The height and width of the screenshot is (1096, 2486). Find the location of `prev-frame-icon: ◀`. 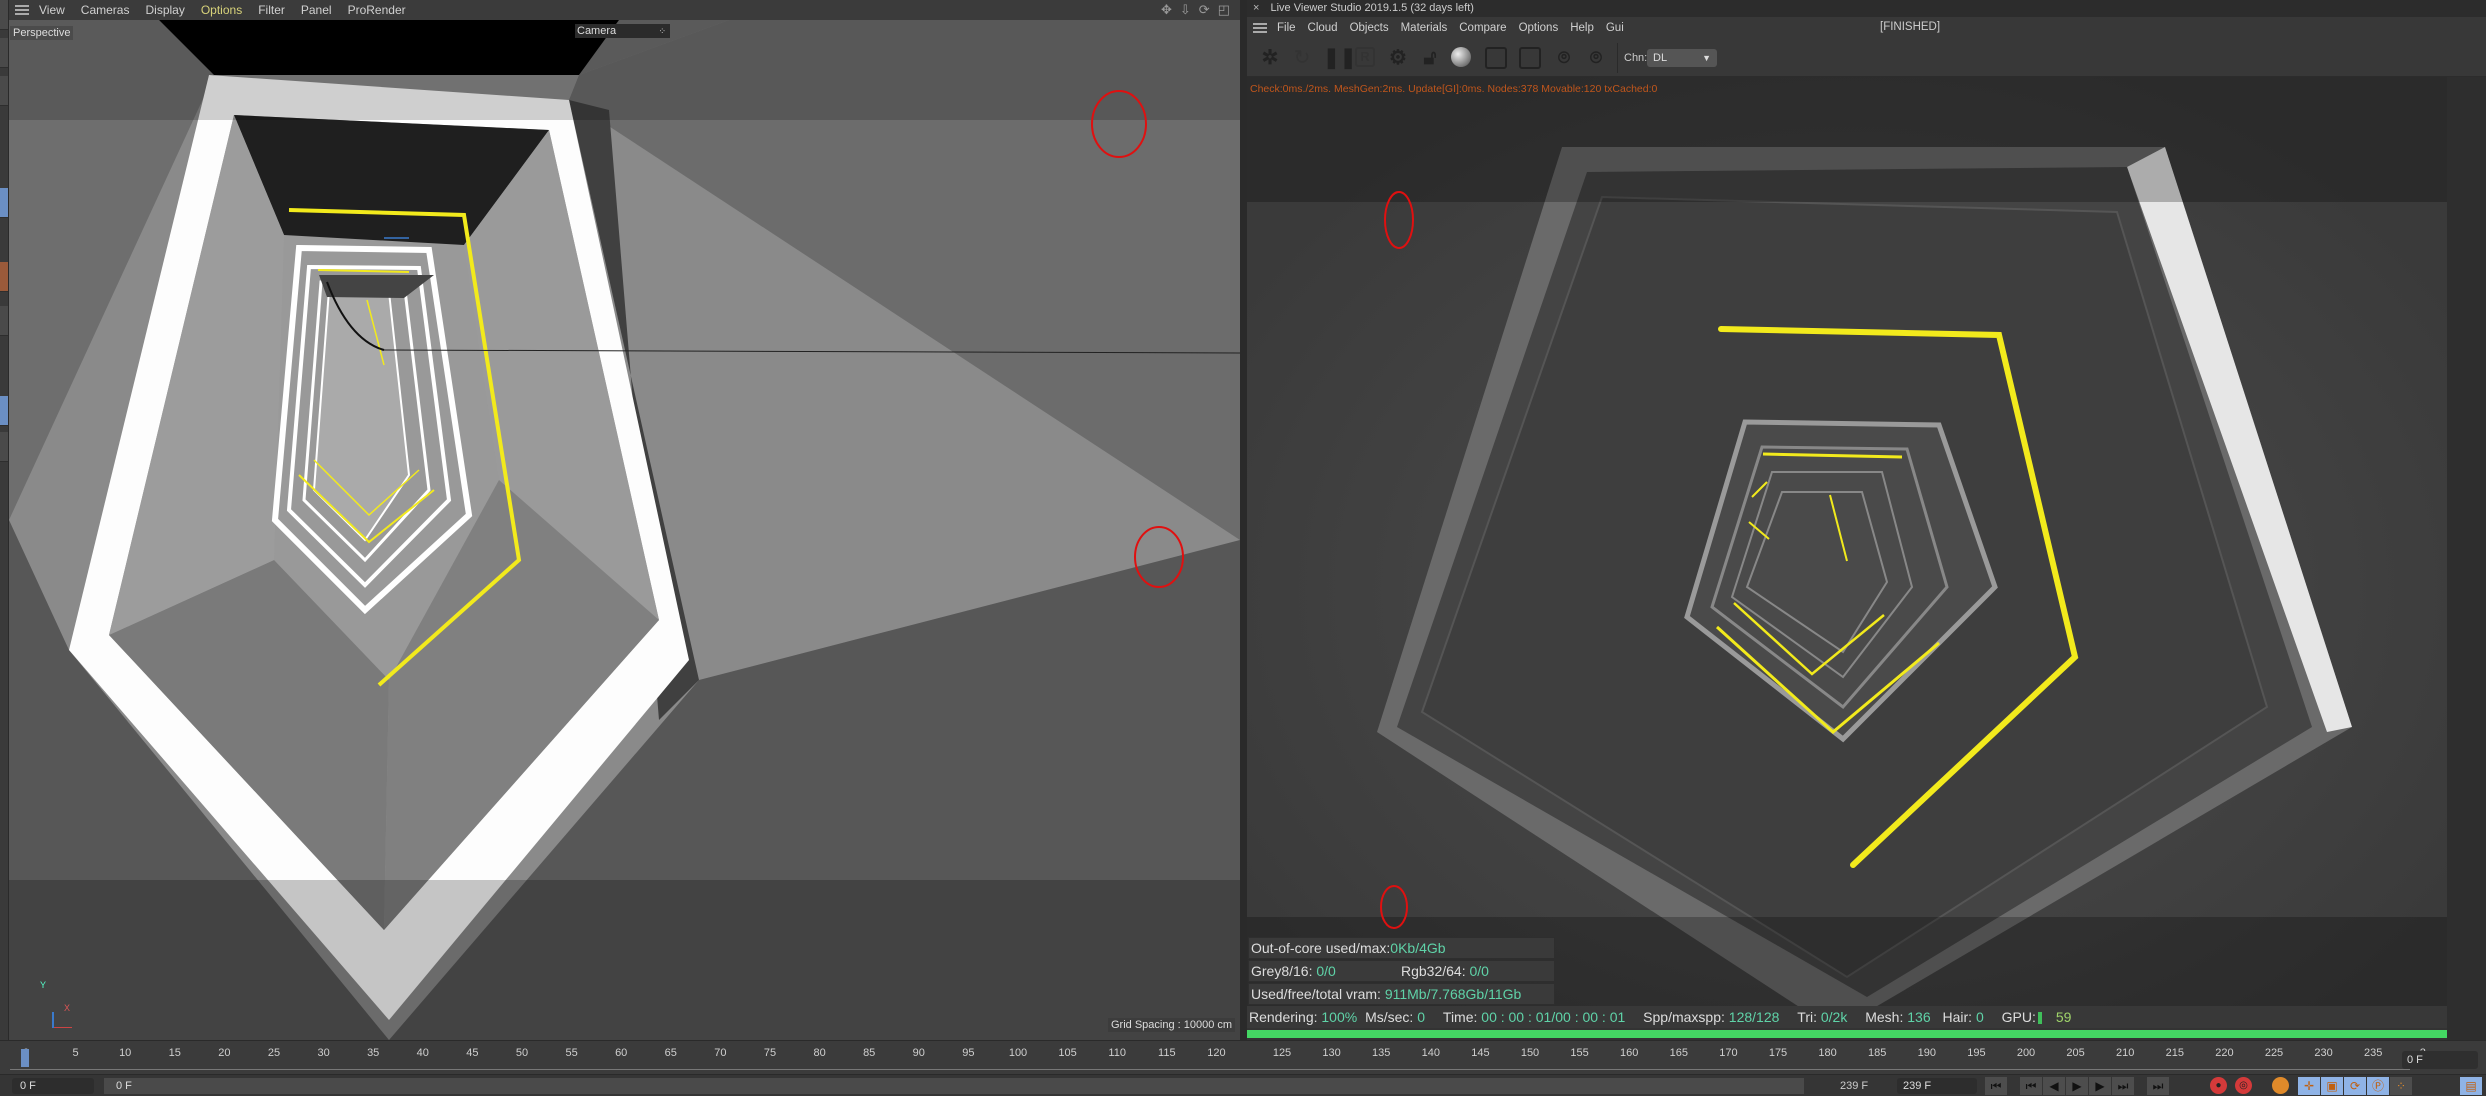

prev-frame-icon: ◀ is located at coordinates (2054, 1086).